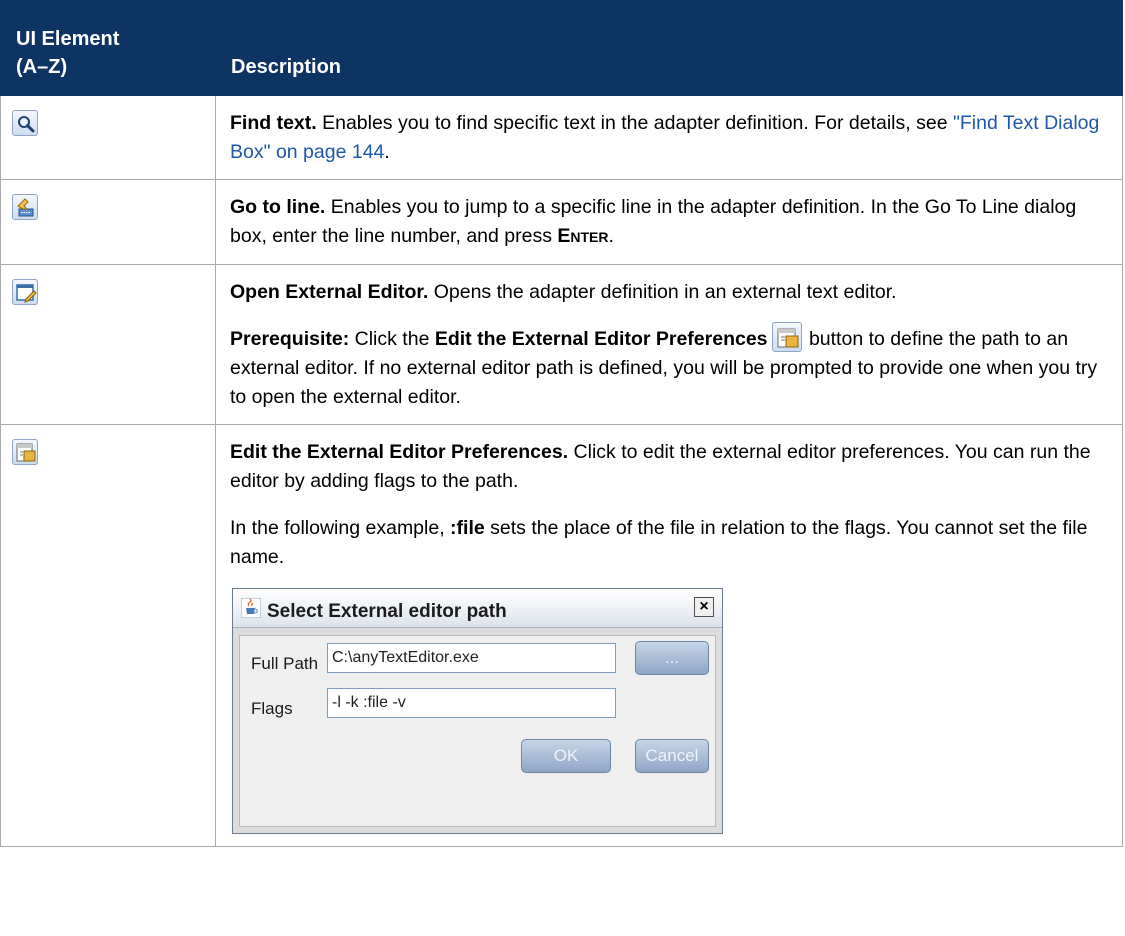 The height and width of the screenshot is (936, 1125). What do you see at coordinates (329, 292) in the screenshot?
I see `row-title: Open External Editor.` at bounding box center [329, 292].